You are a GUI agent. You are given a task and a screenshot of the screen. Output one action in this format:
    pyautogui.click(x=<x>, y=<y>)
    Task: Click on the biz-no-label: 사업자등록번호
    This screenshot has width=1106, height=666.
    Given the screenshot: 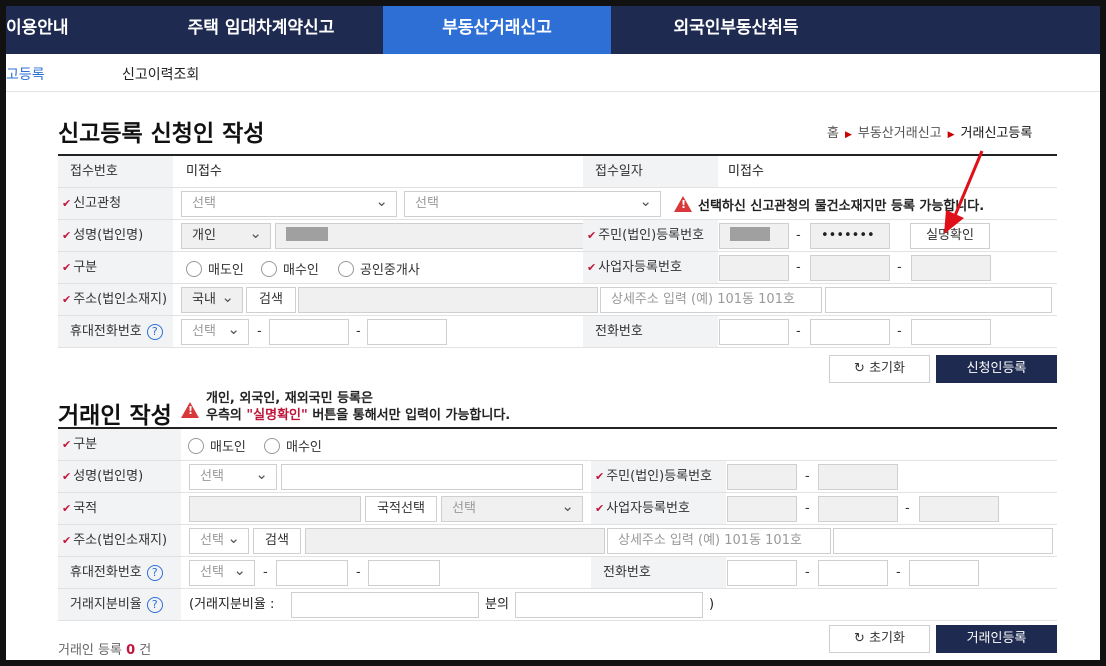 What is the action you would take?
    pyautogui.click(x=640, y=267)
    